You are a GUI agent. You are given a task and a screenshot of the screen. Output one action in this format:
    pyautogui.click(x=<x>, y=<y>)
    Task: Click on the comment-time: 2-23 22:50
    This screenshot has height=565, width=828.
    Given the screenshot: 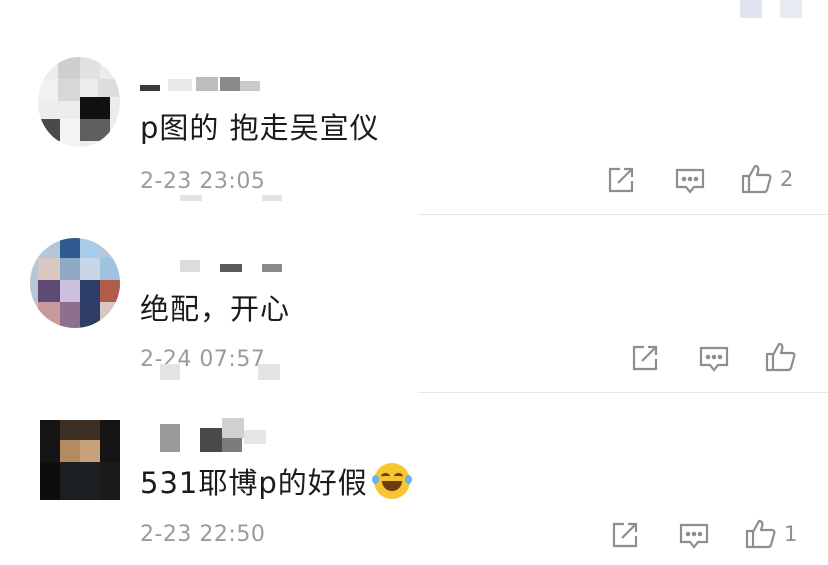 What is the action you would take?
    pyautogui.click(x=203, y=534)
    